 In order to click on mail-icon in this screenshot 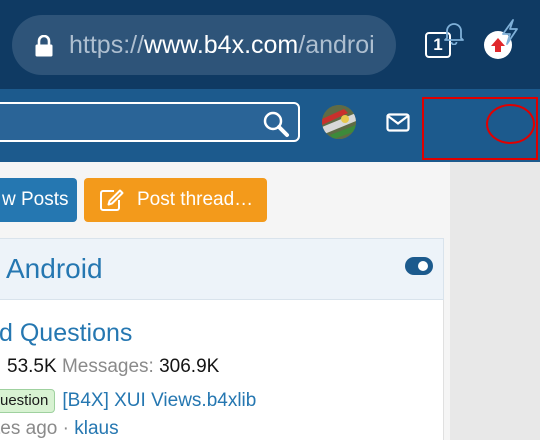, I will do `click(398, 122)`.